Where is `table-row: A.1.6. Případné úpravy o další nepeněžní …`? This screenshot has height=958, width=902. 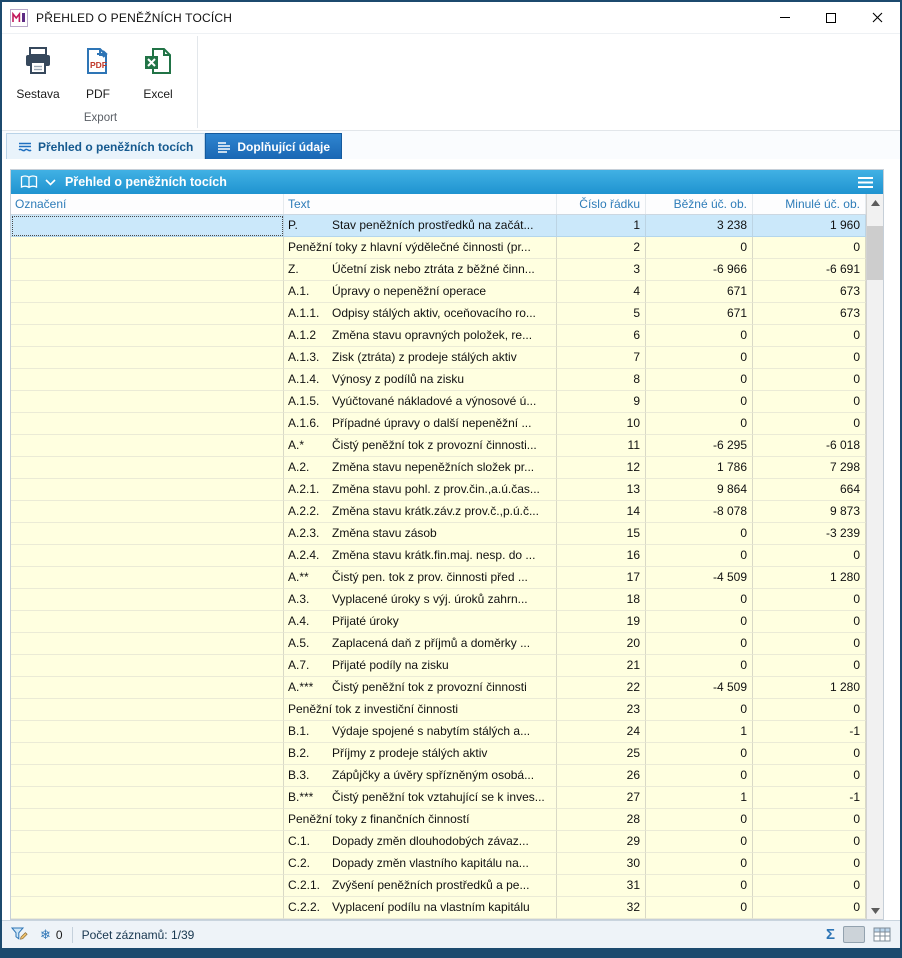
table-row: A.1.6. Případné úpravy o další nepeněžní … is located at coordinates (438, 424).